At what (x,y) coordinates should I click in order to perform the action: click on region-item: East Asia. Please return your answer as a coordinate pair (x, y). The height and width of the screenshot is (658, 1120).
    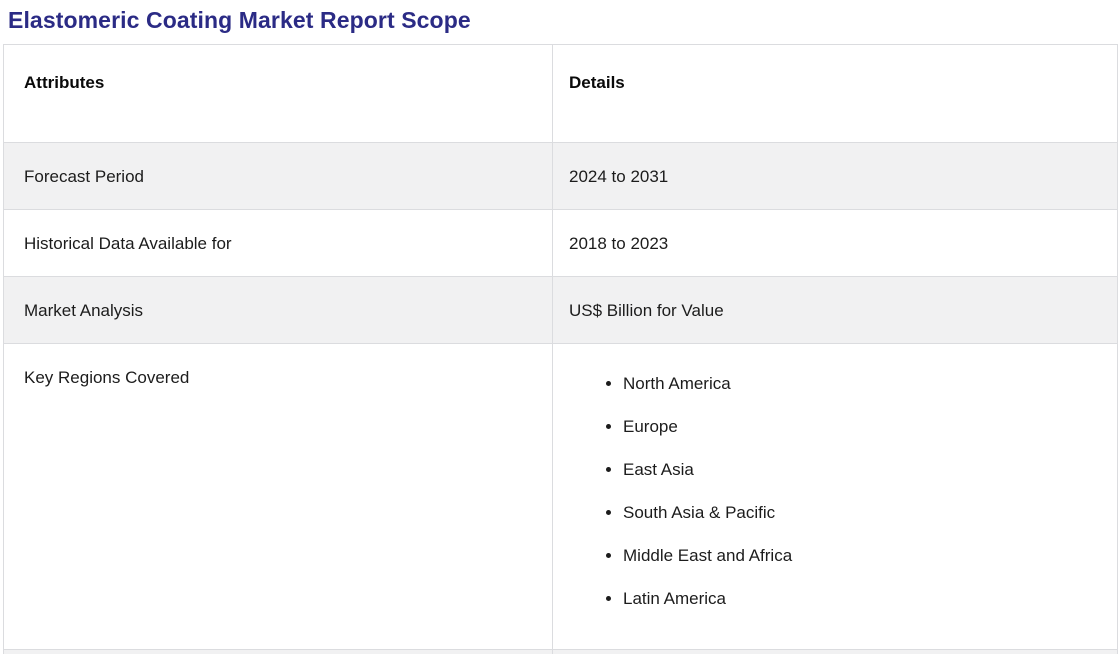
    Looking at the image, I should click on (860, 469).